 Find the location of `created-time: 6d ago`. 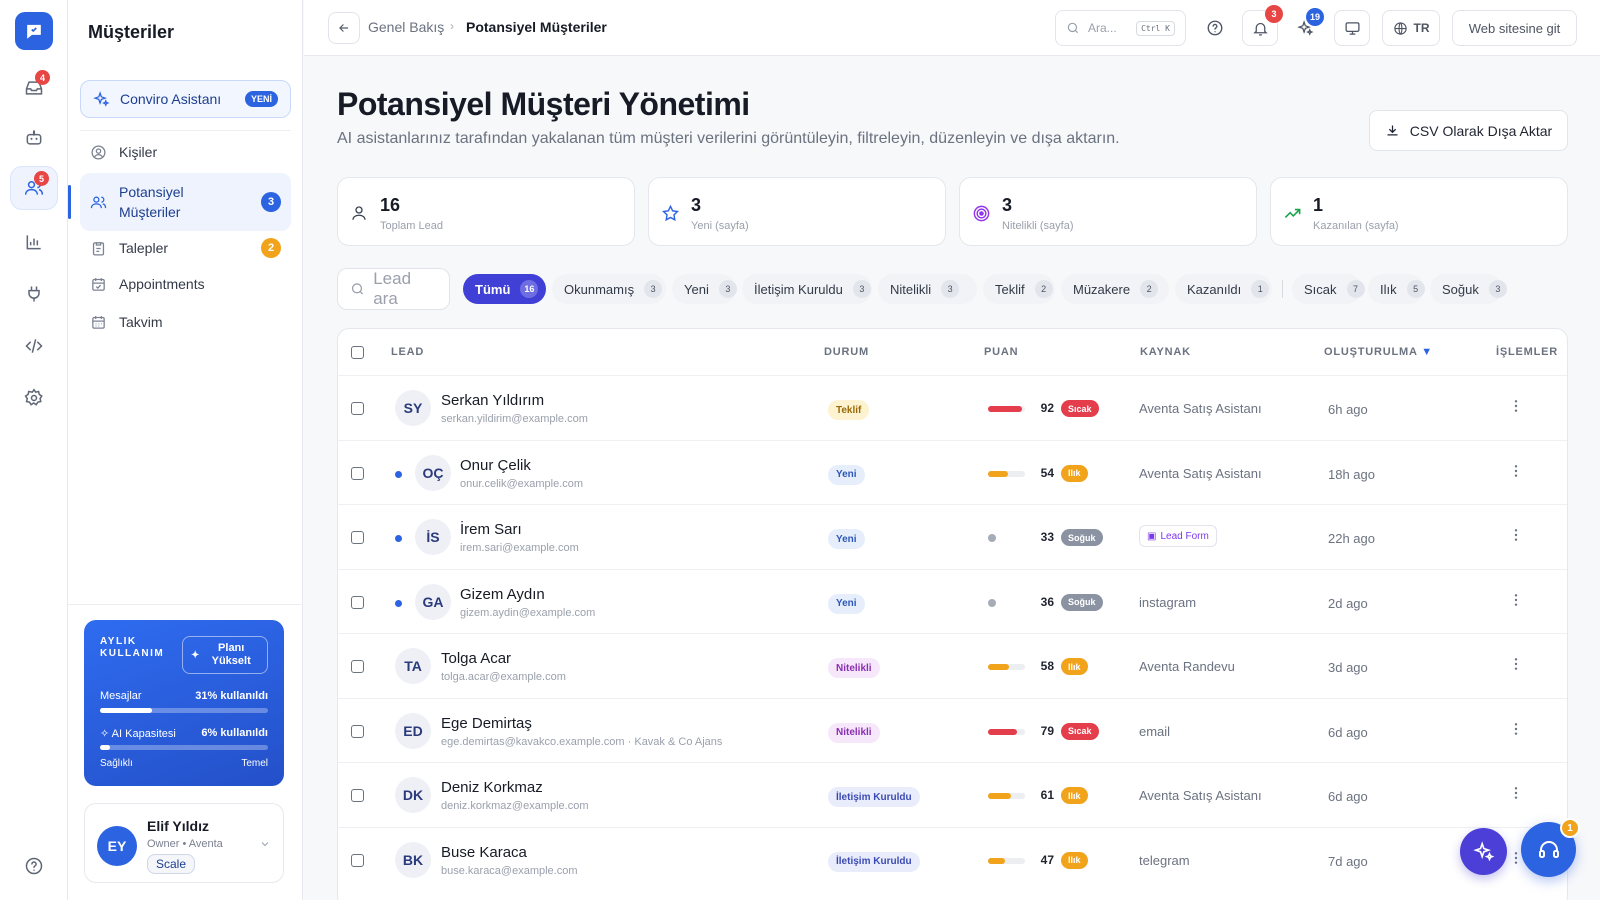

created-time: 6d ago is located at coordinates (1348, 796).